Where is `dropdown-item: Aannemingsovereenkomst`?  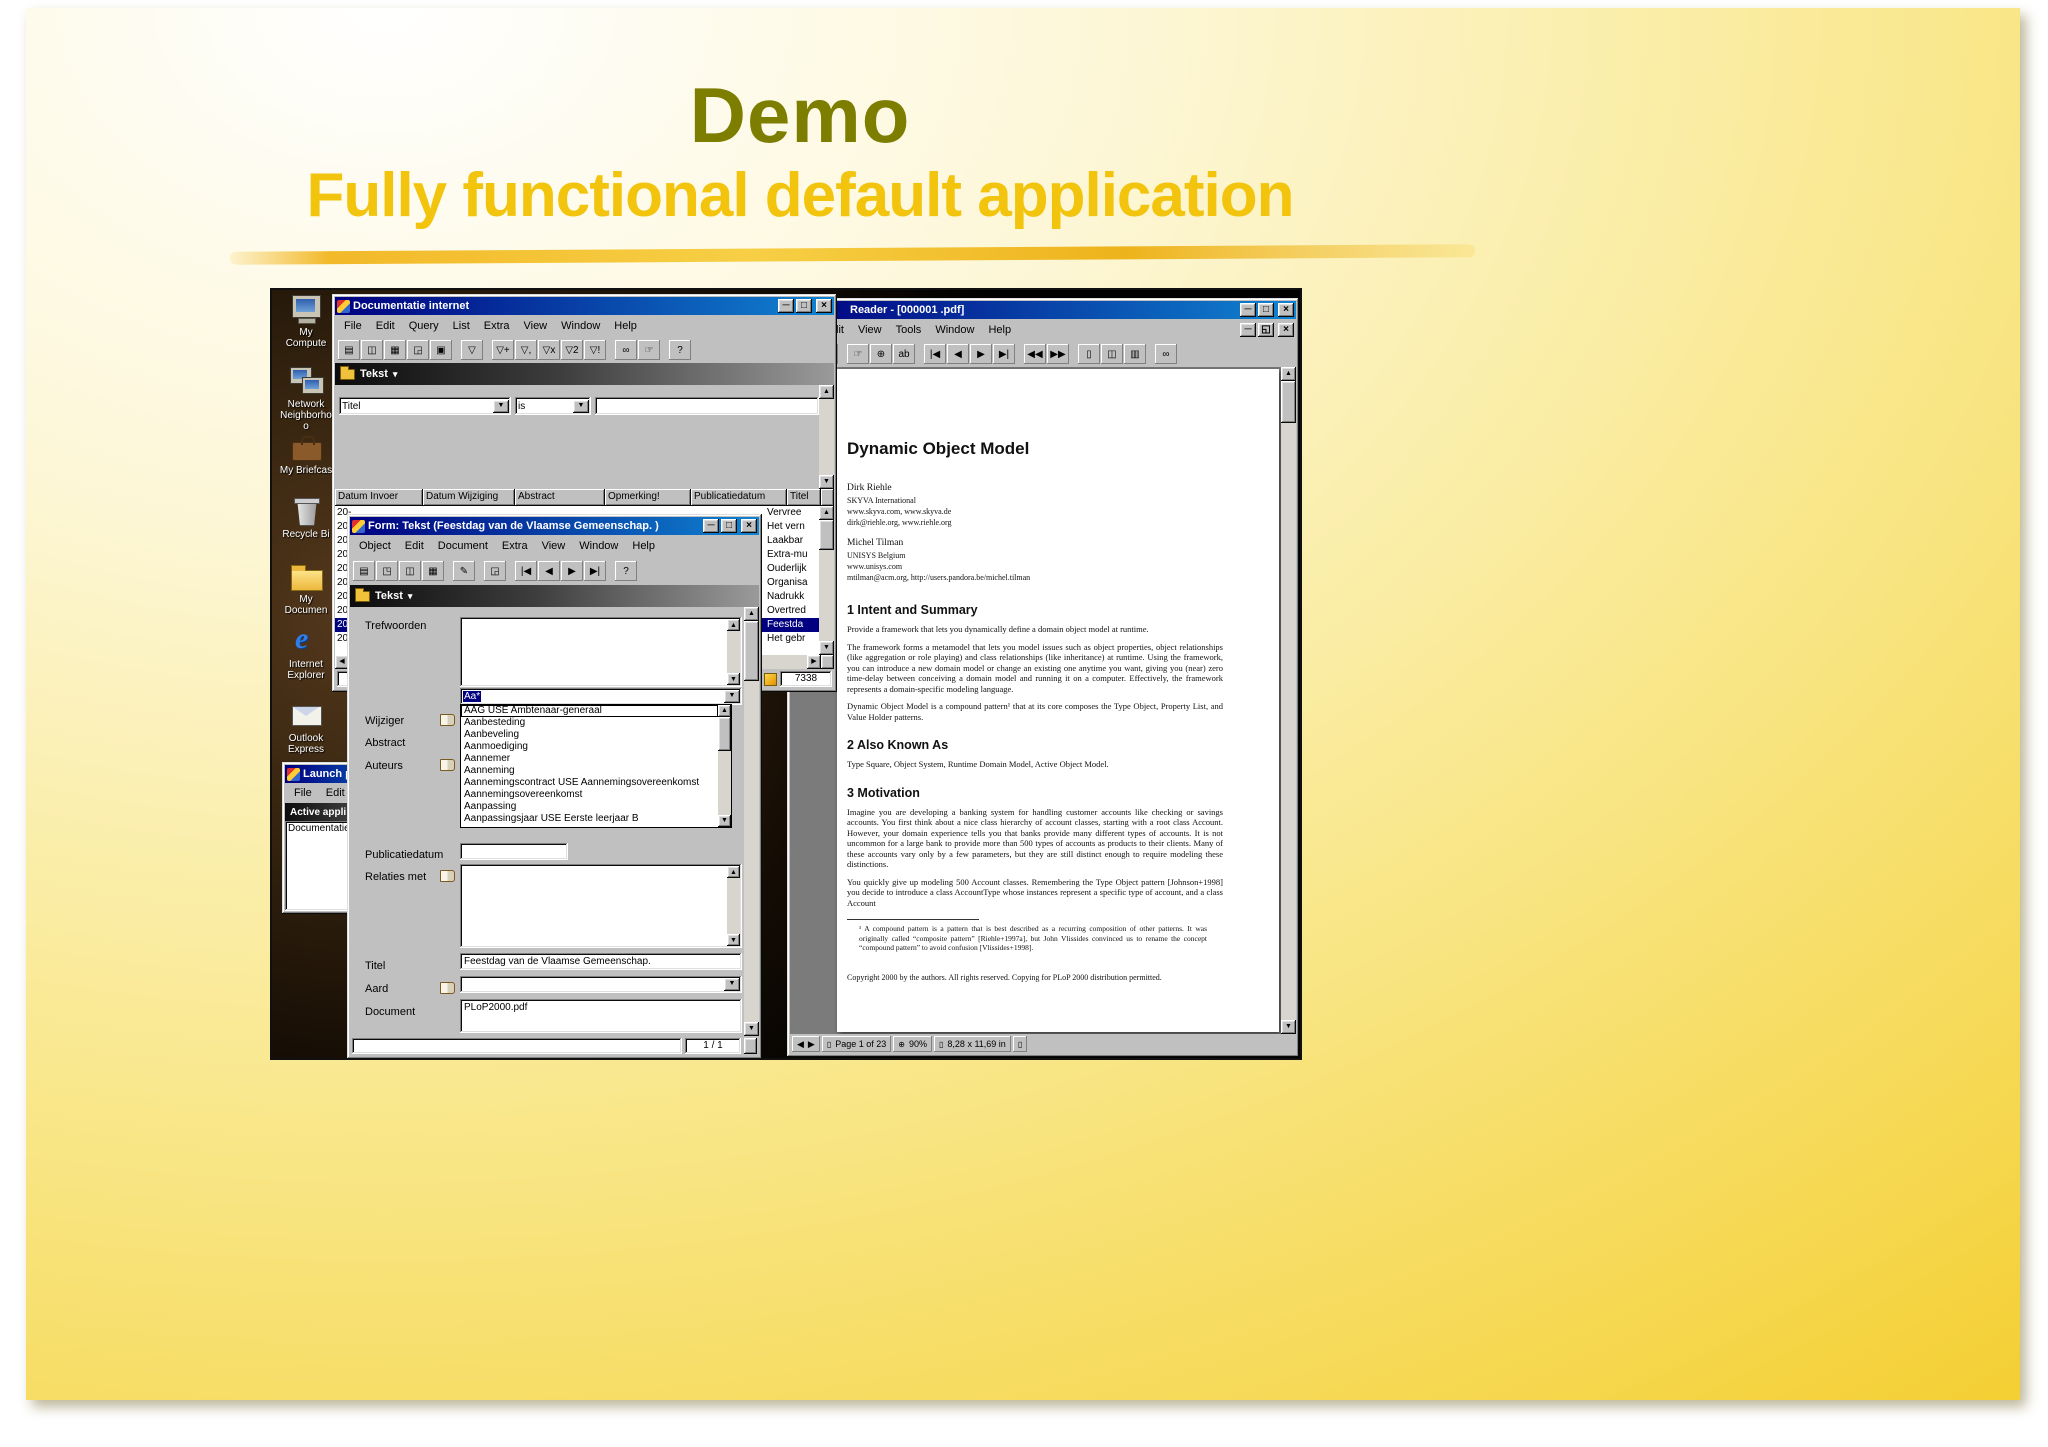
dropdown-item: Aannemingsovereenkomst is located at coordinates (589, 795).